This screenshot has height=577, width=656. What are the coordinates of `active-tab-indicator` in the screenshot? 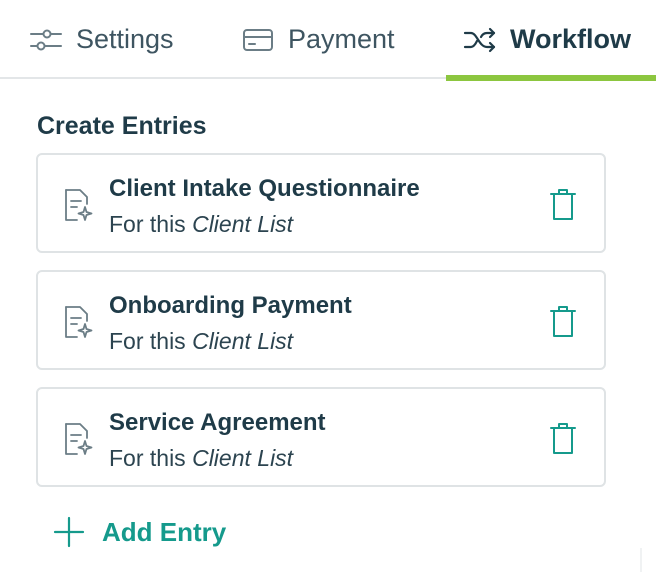 It's located at (551, 78).